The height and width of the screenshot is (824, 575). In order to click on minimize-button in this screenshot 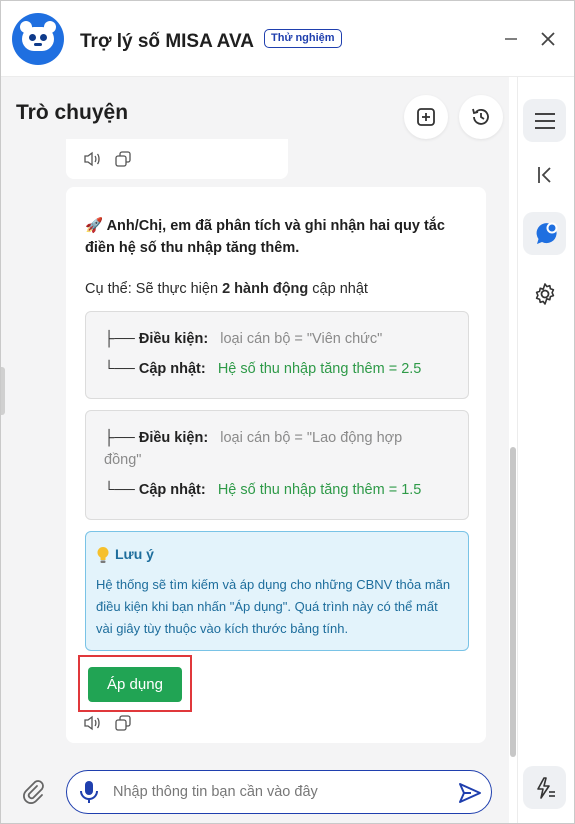, I will do `click(511, 39)`.